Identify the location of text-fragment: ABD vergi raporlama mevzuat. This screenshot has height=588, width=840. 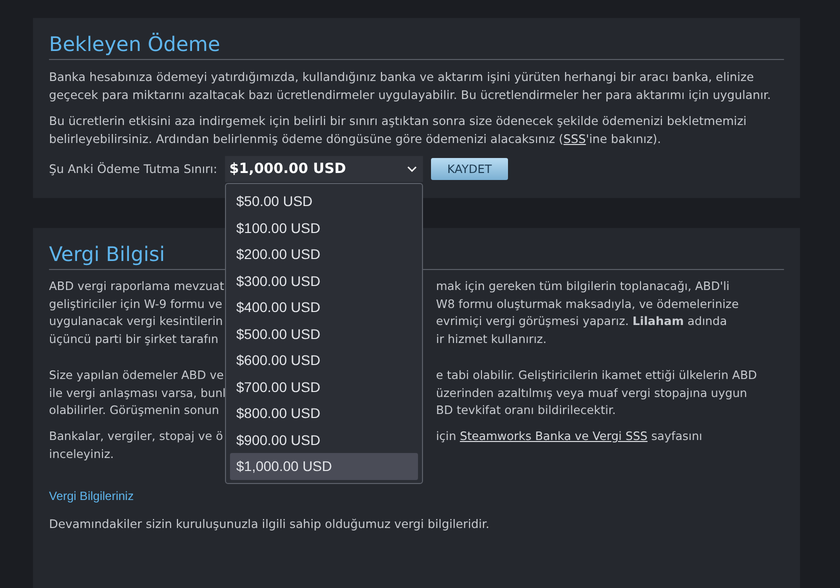
(137, 286).